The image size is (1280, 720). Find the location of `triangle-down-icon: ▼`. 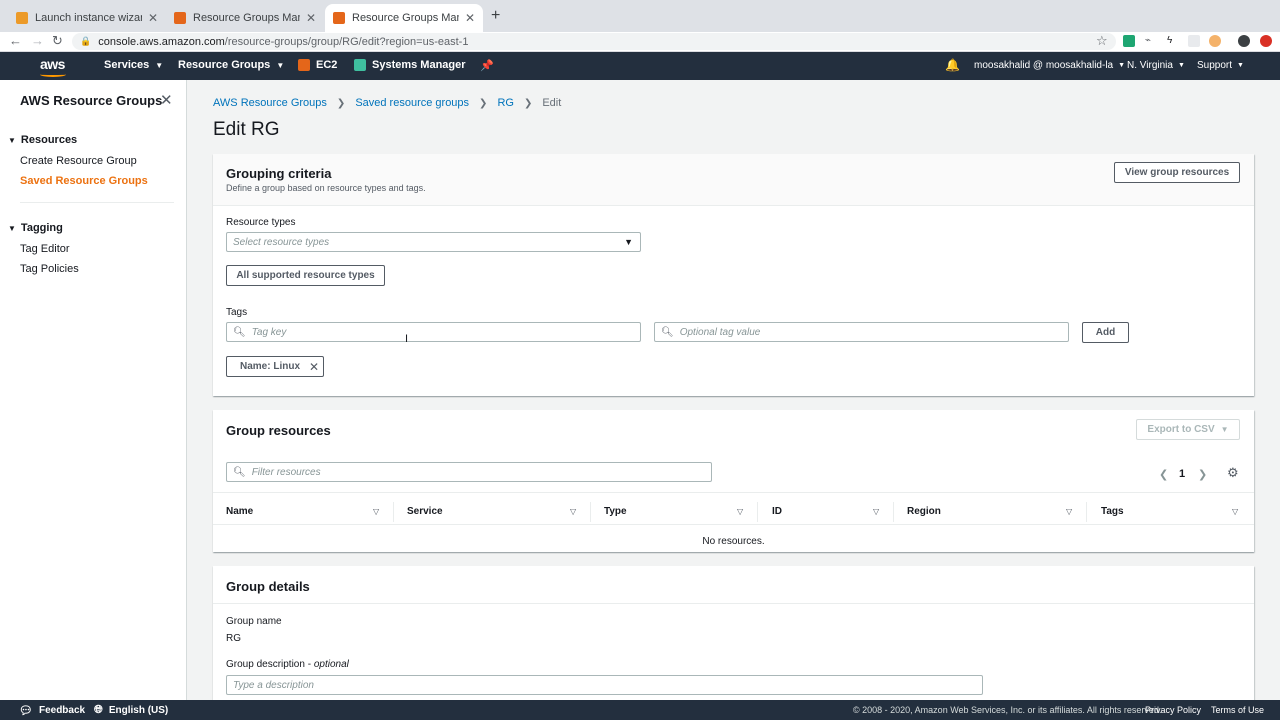

triangle-down-icon: ▼ is located at coordinates (12, 140).